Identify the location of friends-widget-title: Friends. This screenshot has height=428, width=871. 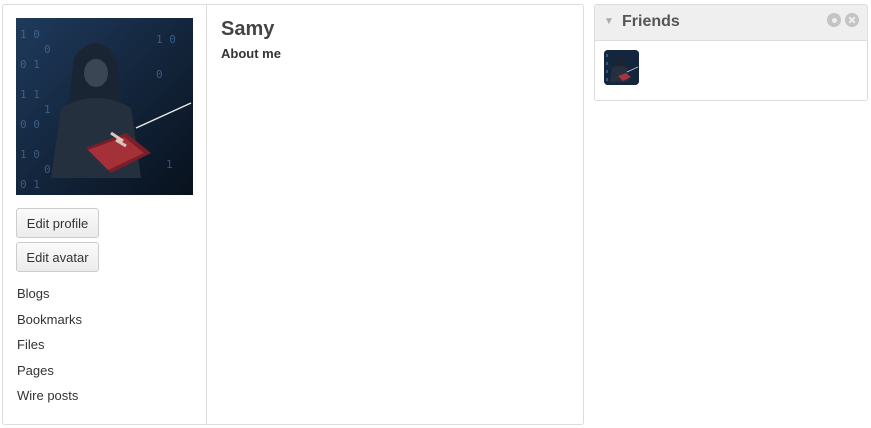
(651, 21).